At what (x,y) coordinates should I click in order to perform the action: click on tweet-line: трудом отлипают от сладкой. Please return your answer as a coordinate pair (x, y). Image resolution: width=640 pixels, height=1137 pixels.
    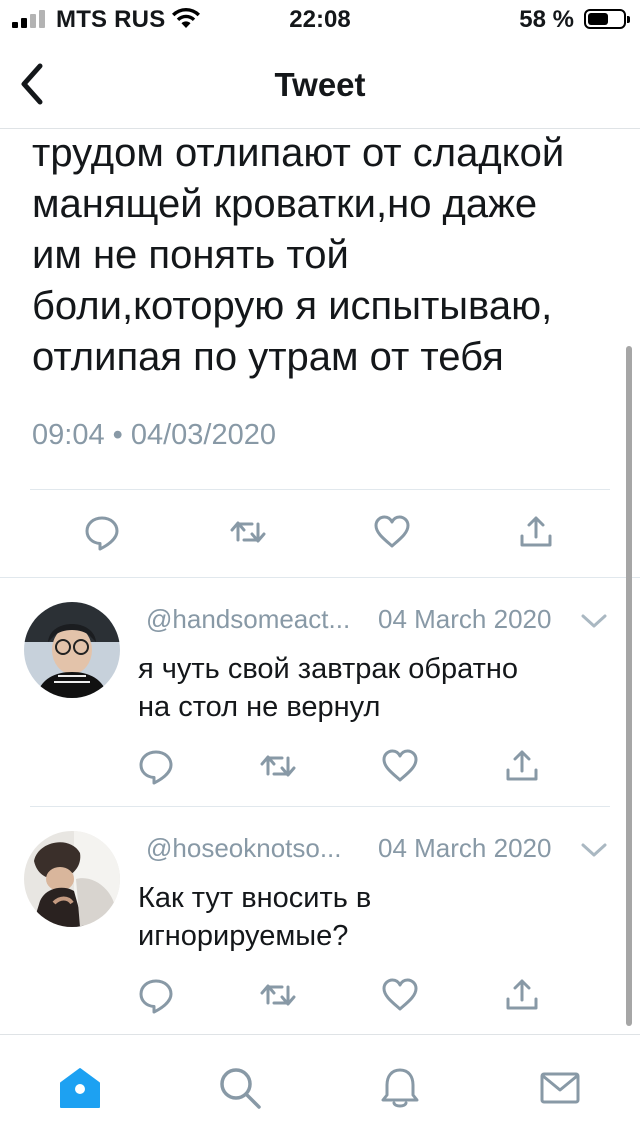
    Looking at the image, I should click on (298, 153).